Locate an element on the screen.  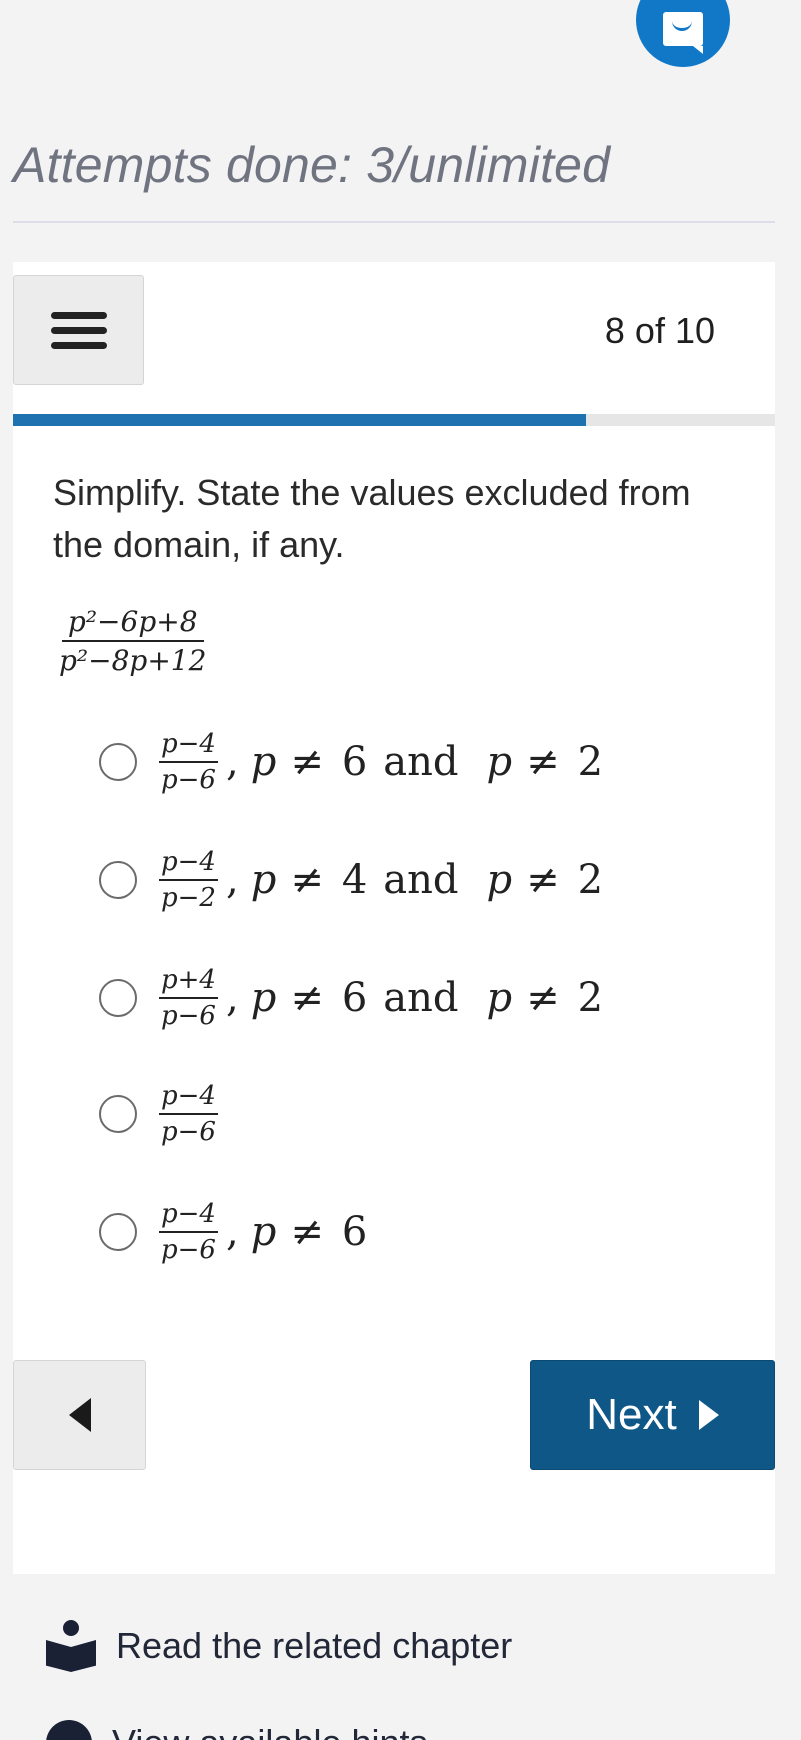
next-label: Next is located at coordinates (631, 1414).